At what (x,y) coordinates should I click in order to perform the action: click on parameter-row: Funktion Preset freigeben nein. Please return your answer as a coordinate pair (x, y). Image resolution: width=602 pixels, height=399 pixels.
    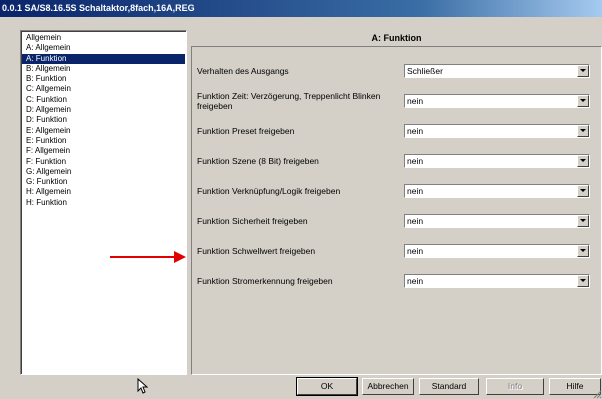
    Looking at the image, I should click on (394, 131).